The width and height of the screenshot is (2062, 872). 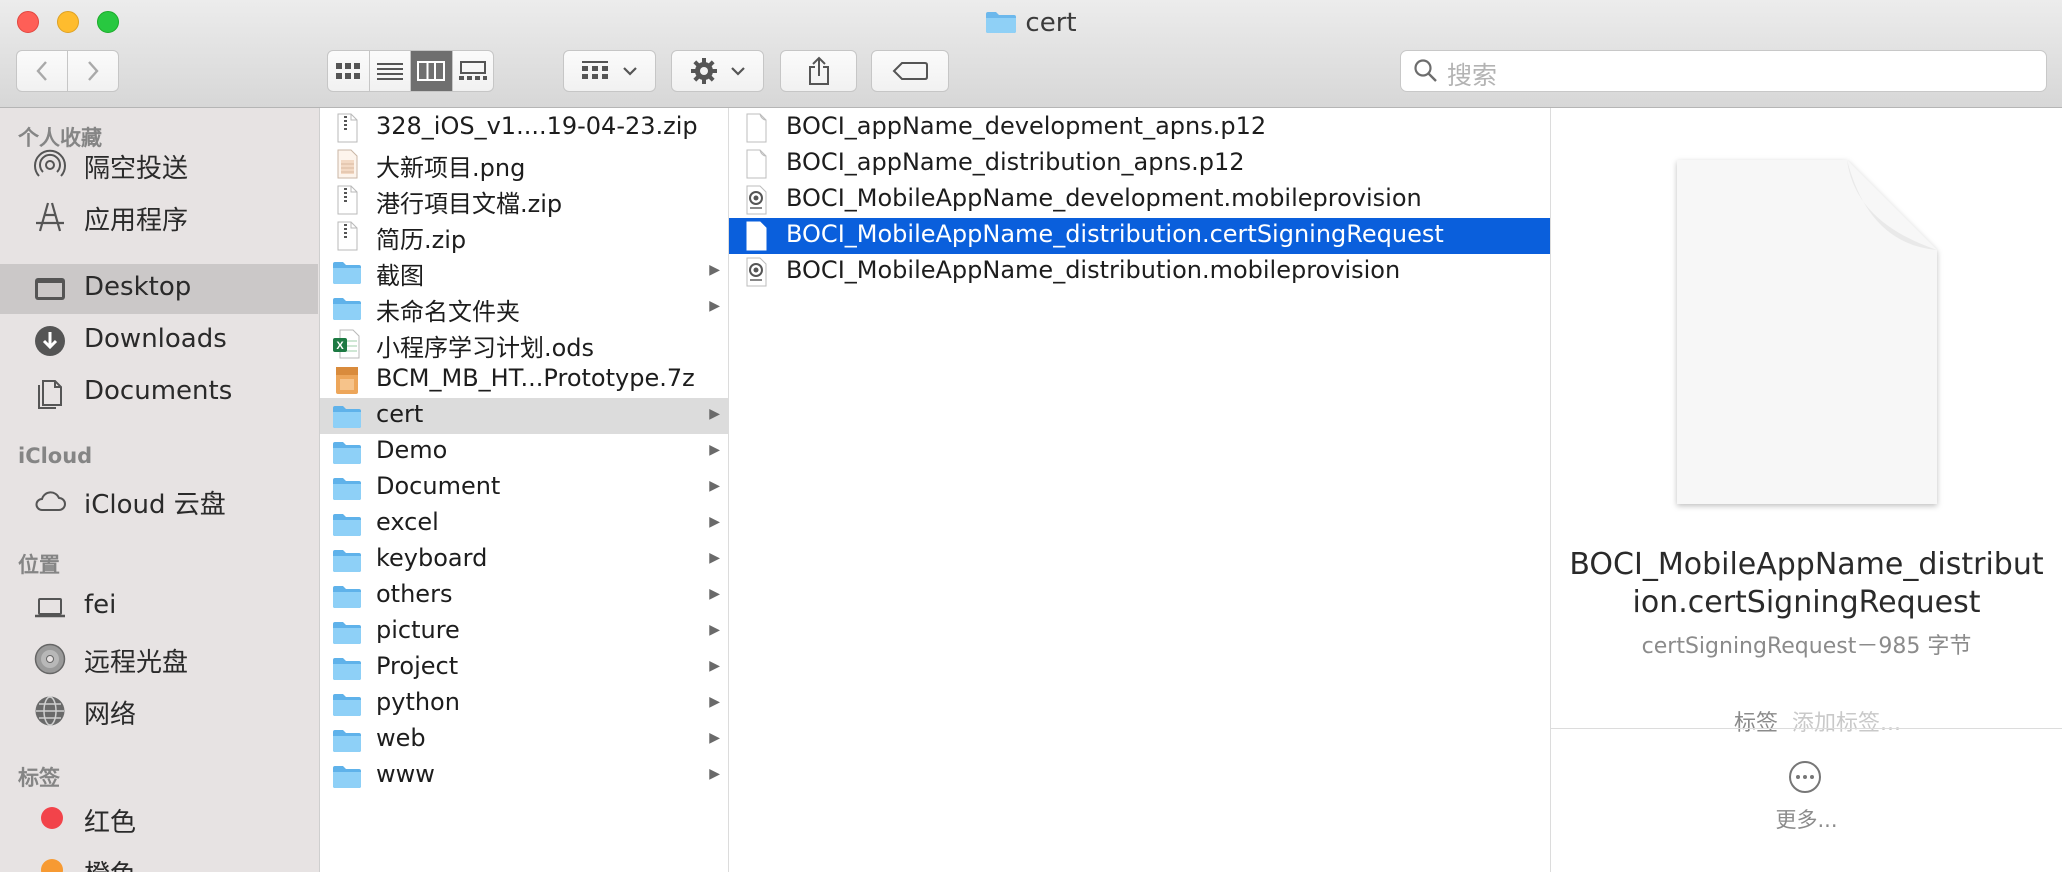 What do you see at coordinates (756, 200) in the screenshot?
I see `provision-icon` at bounding box center [756, 200].